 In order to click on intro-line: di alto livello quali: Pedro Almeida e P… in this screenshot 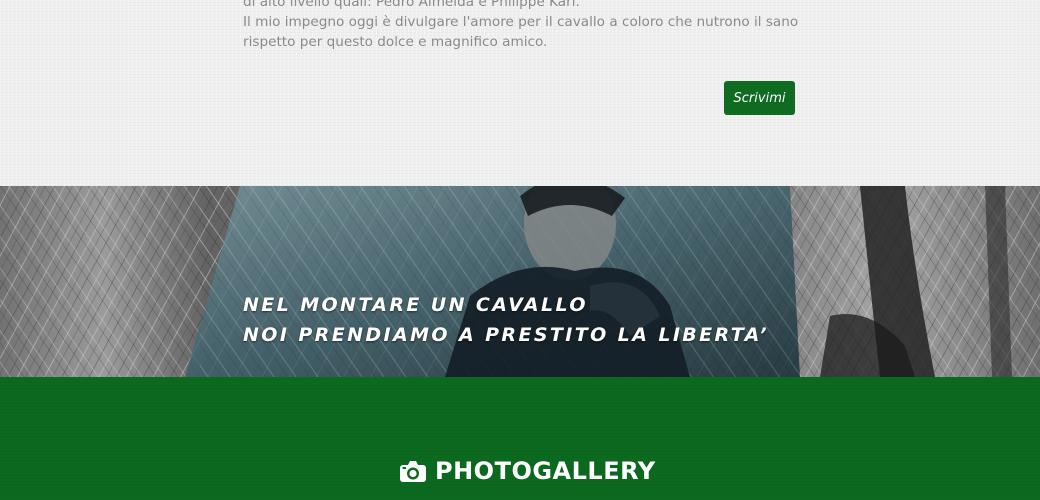, I will do `click(411, 5)`.